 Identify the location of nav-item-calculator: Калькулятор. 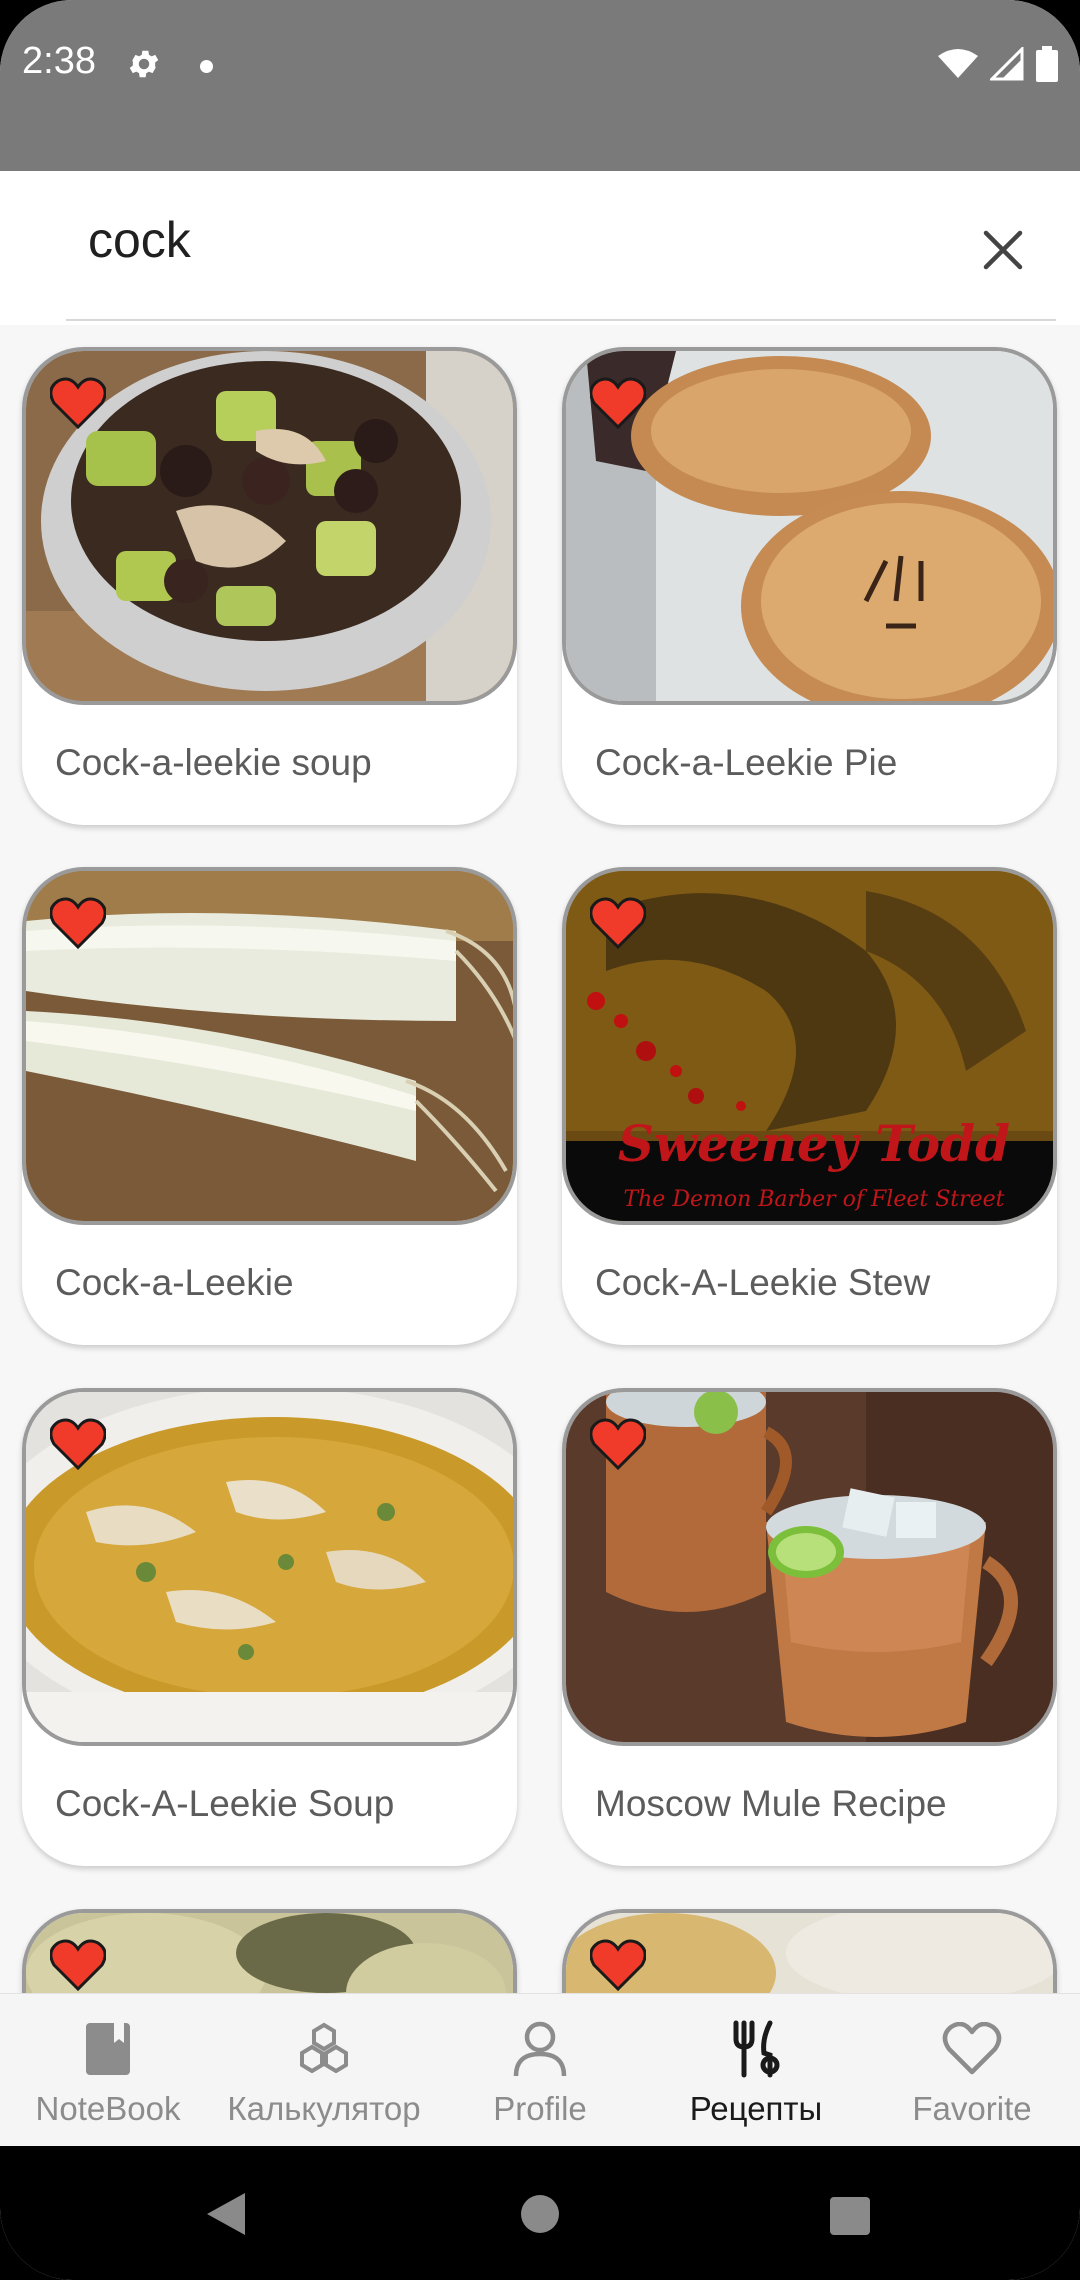
(324, 2070).